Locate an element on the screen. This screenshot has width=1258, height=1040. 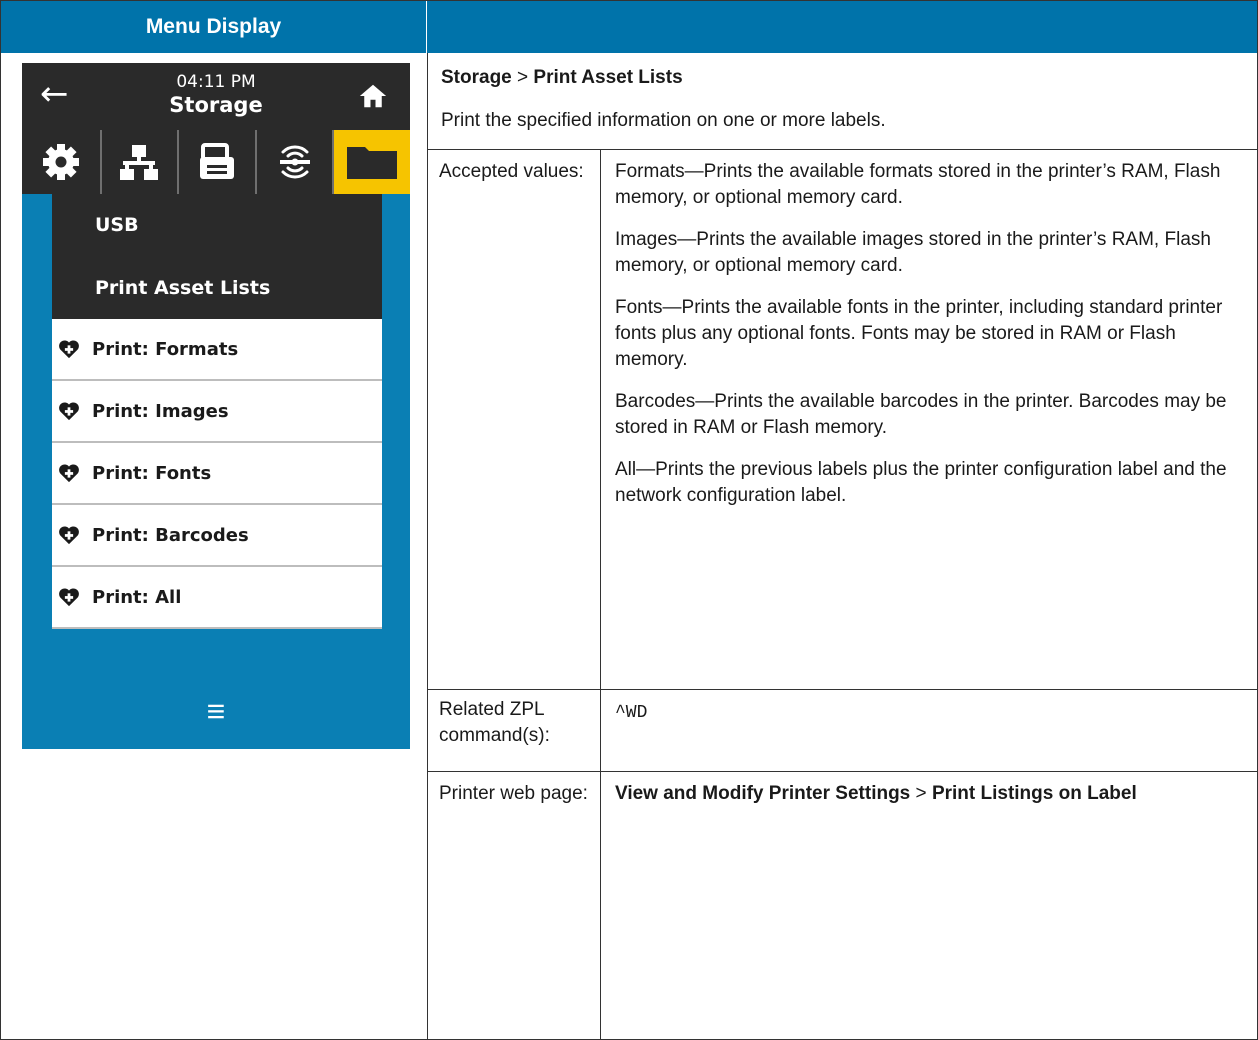
accepted-values-label: Accepted values: is located at coordinates (511, 171).